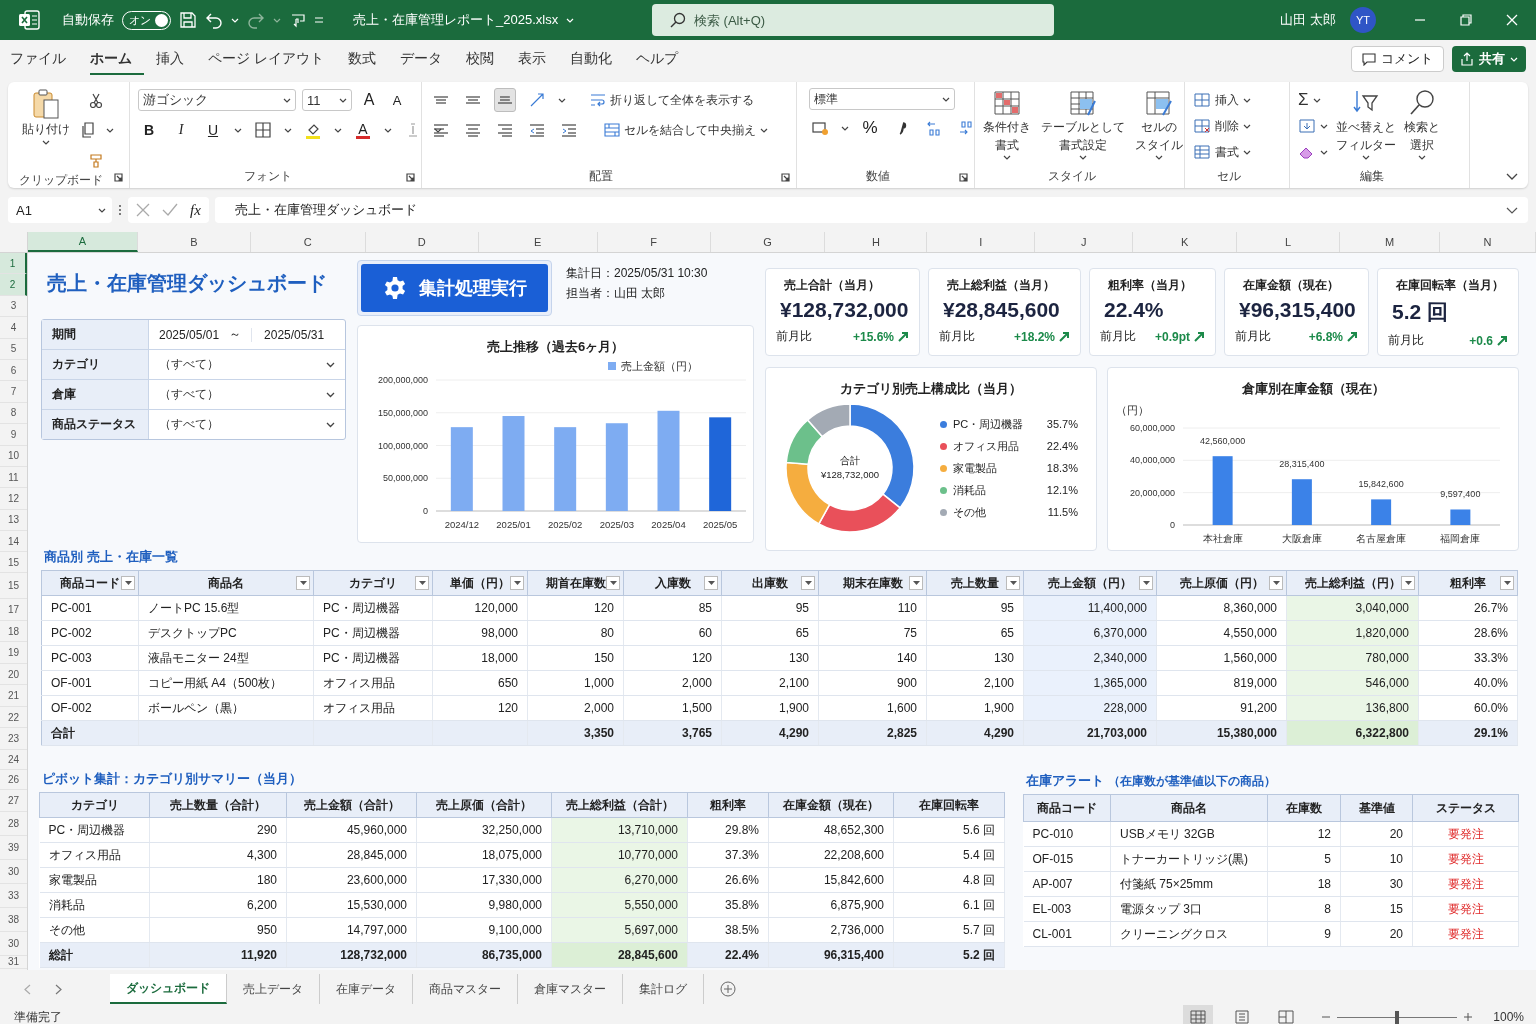 The width and height of the screenshot is (1536, 1024). I want to click on slider-thumb, so click(1397, 1017).